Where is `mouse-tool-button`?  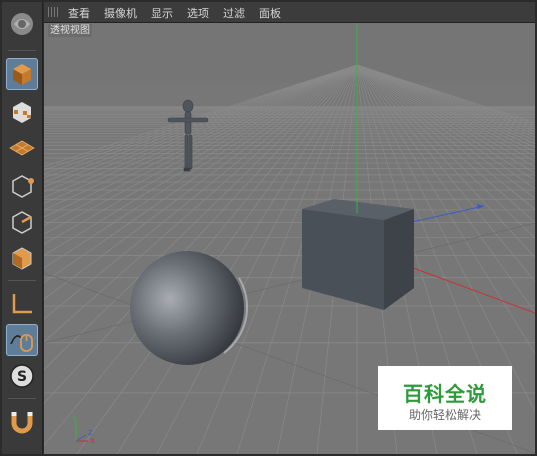
mouse-tool-button is located at coordinates (22, 340).